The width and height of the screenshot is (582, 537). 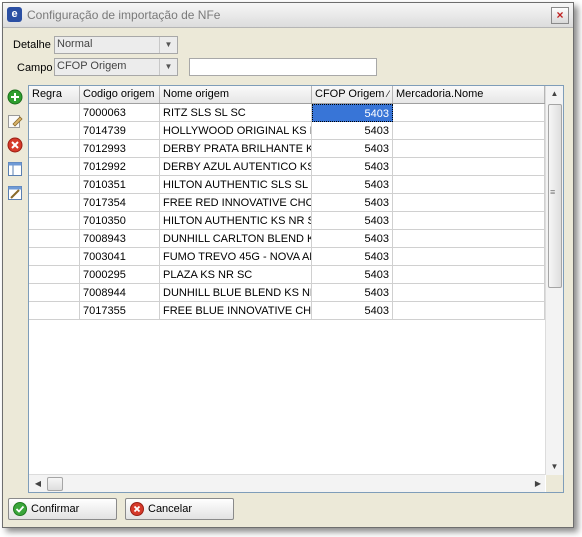 What do you see at coordinates (236, 94) in the screenshot?
I see `column-header-nome-origem: Nome origem` at bounding box center [236, 94].